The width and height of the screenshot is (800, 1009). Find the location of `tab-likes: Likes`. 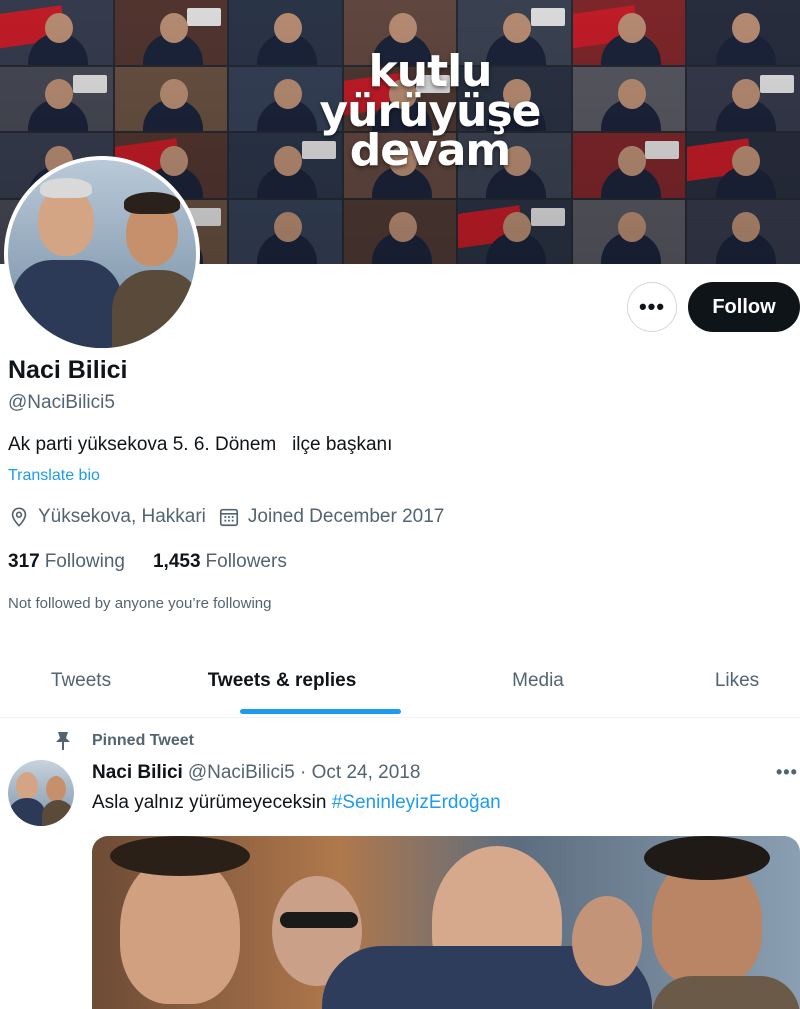

tab-likes: Likes is located at coordinates (737, 681).